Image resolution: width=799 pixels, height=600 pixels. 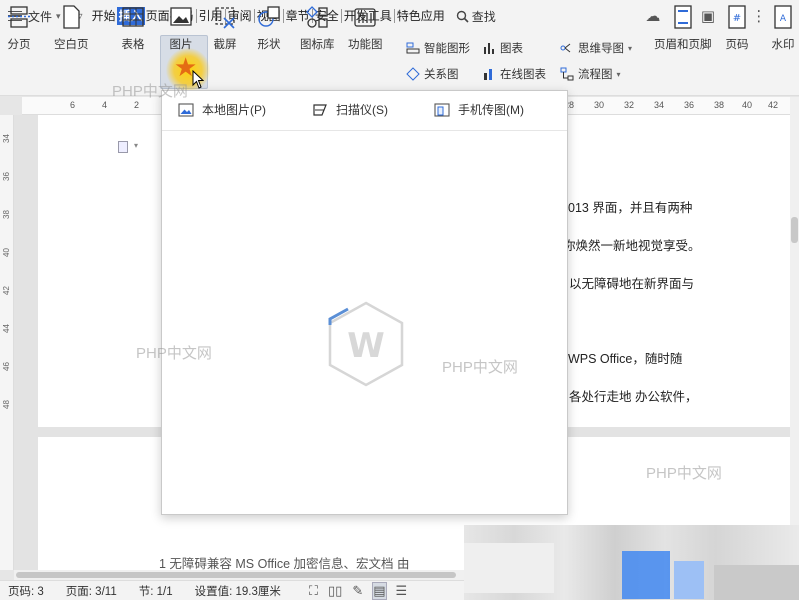 I want to click on fullscreen-icon: ⛶, so click(x=313, y=591).